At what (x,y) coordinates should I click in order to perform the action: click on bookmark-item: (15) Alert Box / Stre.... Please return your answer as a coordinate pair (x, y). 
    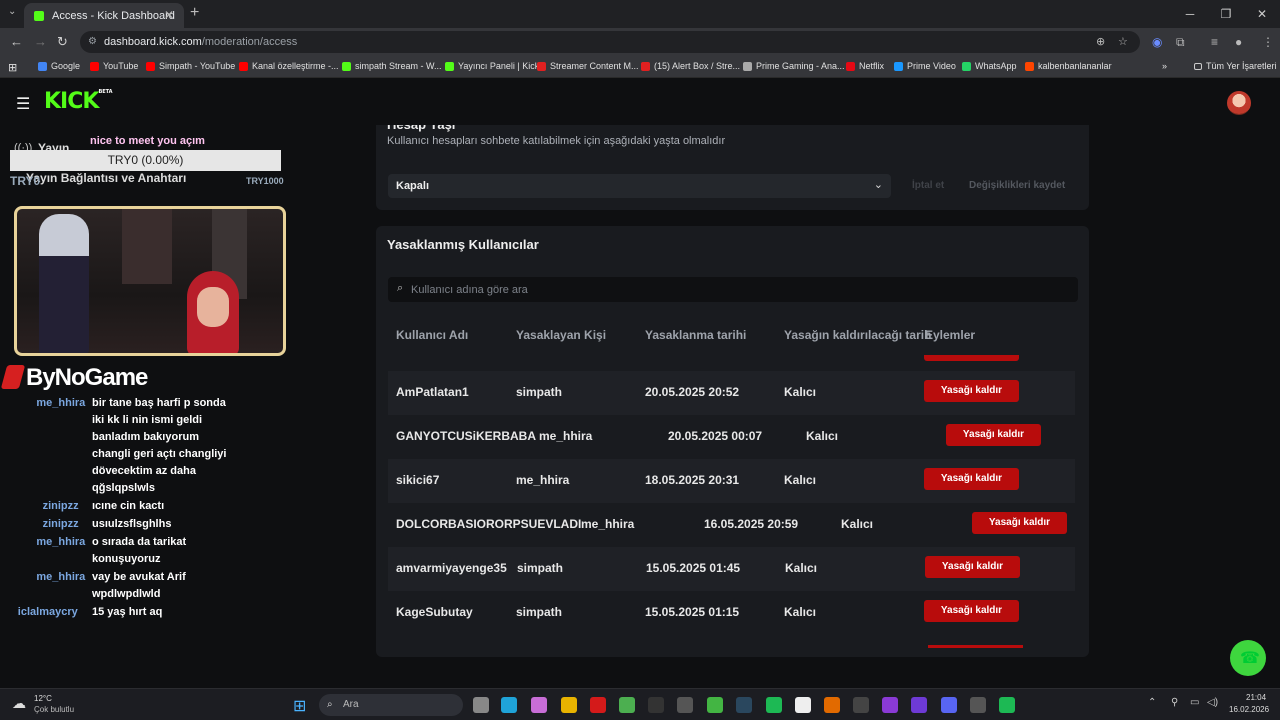
    Looking at the image, I should click on (690, 66).